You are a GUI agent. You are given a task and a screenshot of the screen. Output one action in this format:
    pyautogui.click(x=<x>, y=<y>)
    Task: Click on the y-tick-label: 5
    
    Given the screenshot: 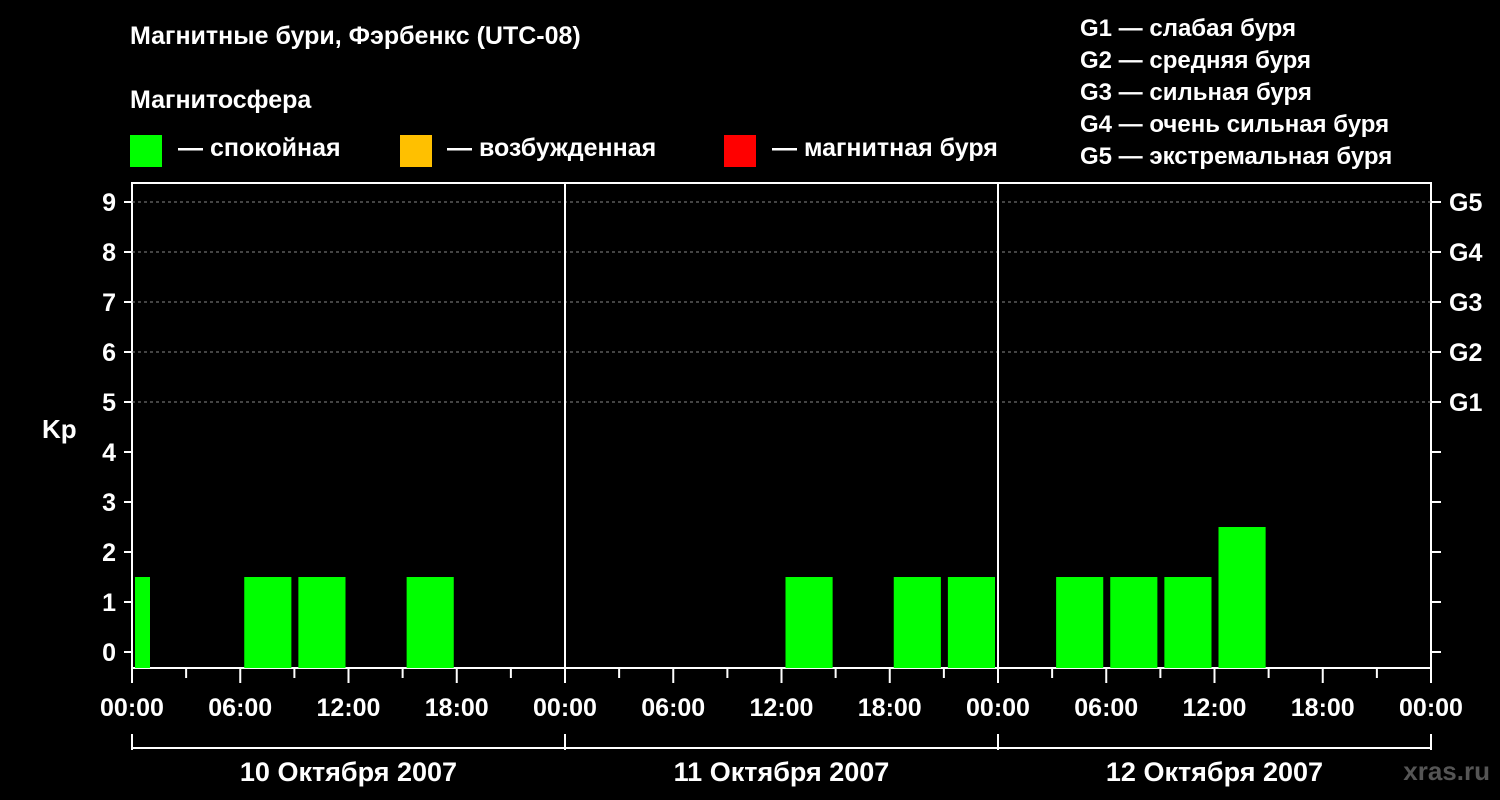 What is the action you would take?
    pyautogui.click(x=109, y=403)
    